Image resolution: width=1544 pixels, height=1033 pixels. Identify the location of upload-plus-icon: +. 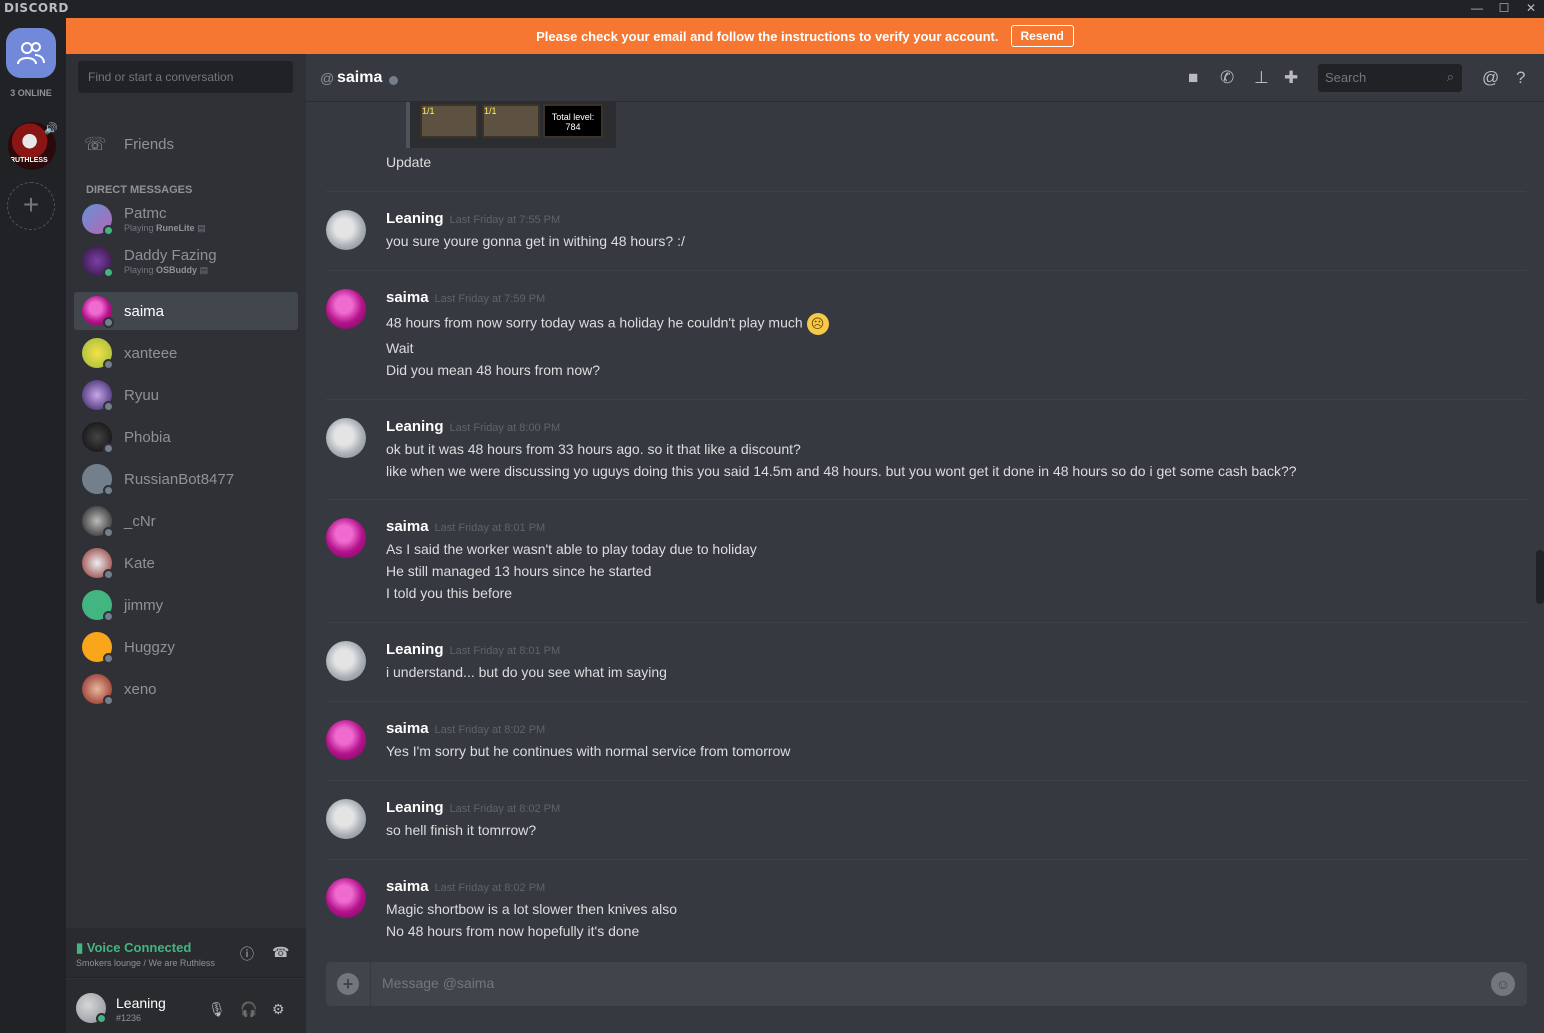
(348, 984).